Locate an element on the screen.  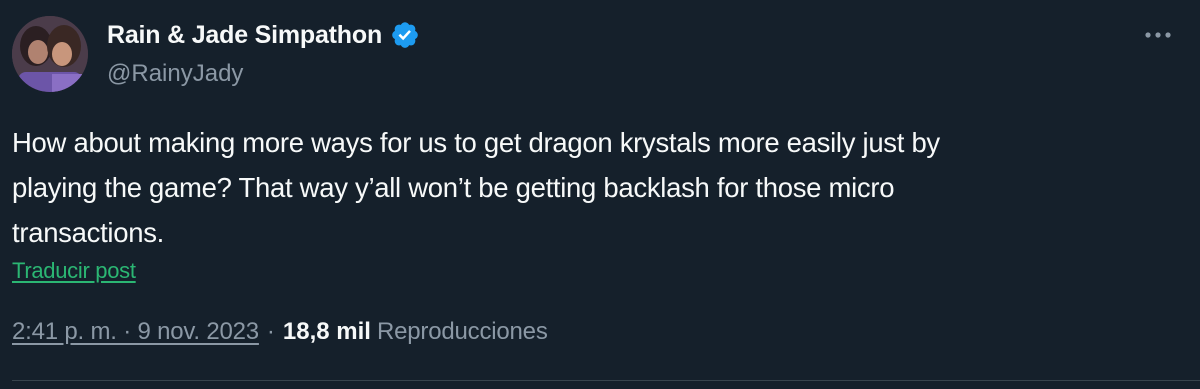
more-horizontal-icon is located at coordinates (1158, 35).